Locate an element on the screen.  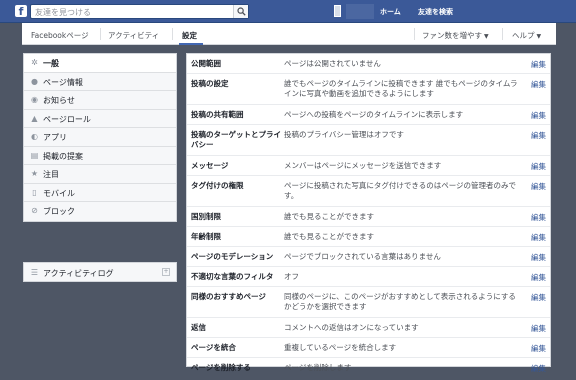
mobile-icon: ▯ is located at coordinates (34, 192).